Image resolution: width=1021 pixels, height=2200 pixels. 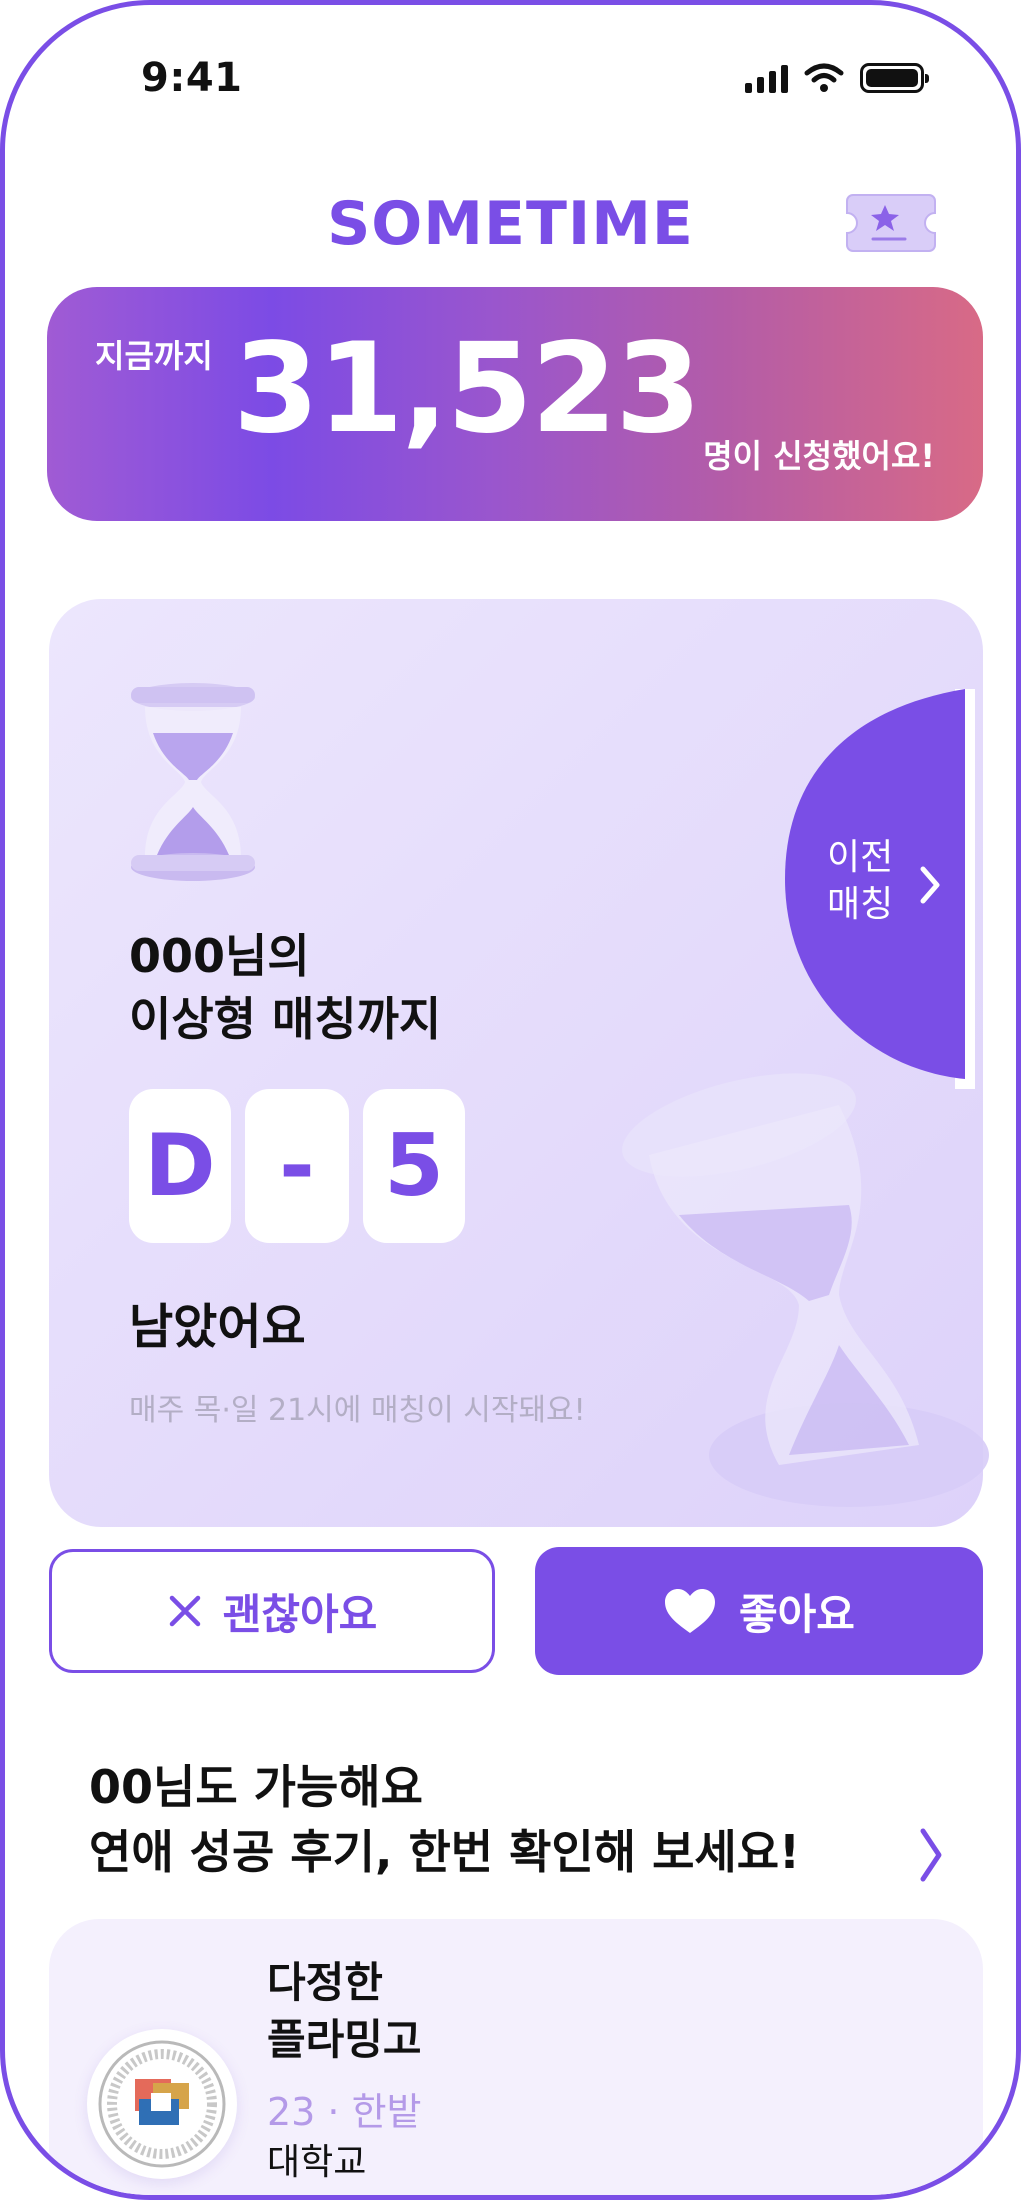 What do you see at coordinates (444, 1820) in the screenshot?
I see `review-section-heading: 00님도 가능해요 연애 성공 후기, 한번 확인해 보세요!` at bounding box center [444, 1820].